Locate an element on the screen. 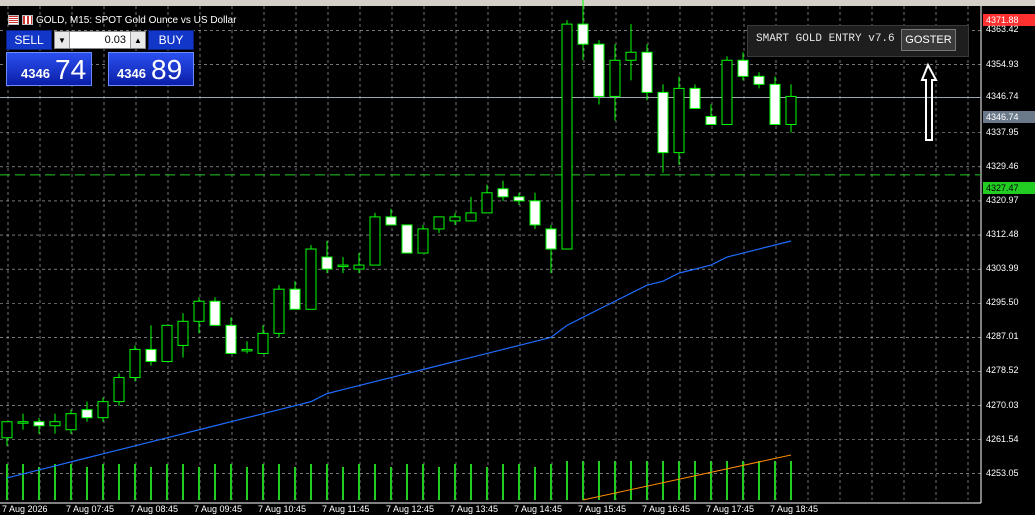 This screenshot has height=515, width=1035. price-tick-label: 4346.74 is located at coordinates (1002, 96).